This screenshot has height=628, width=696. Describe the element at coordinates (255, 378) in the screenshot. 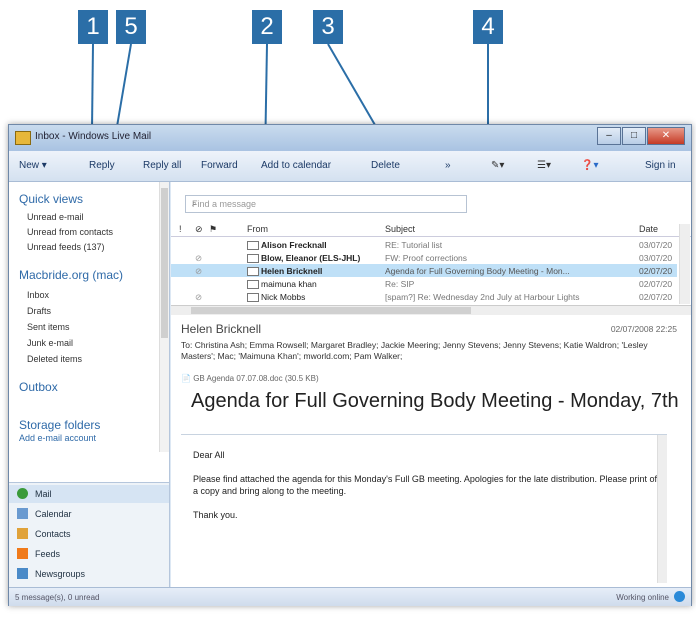

I see `attachment-link: GB Agenda 07.07.08.doc (30.5 KB)` at that location.